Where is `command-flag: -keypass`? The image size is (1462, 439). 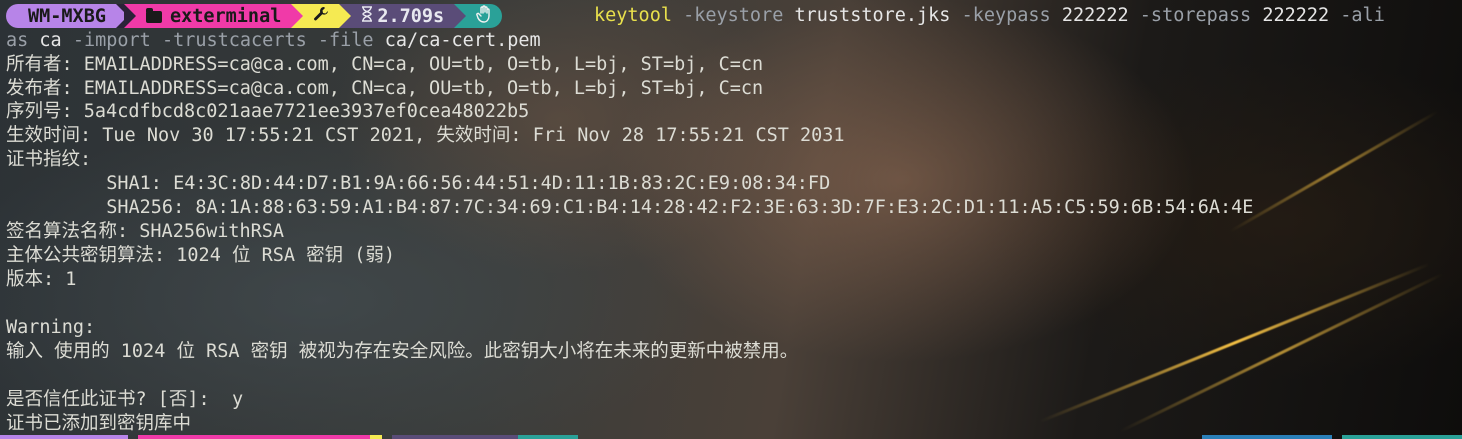
command-flag: -keypass is located at coordinates (1006, 15).